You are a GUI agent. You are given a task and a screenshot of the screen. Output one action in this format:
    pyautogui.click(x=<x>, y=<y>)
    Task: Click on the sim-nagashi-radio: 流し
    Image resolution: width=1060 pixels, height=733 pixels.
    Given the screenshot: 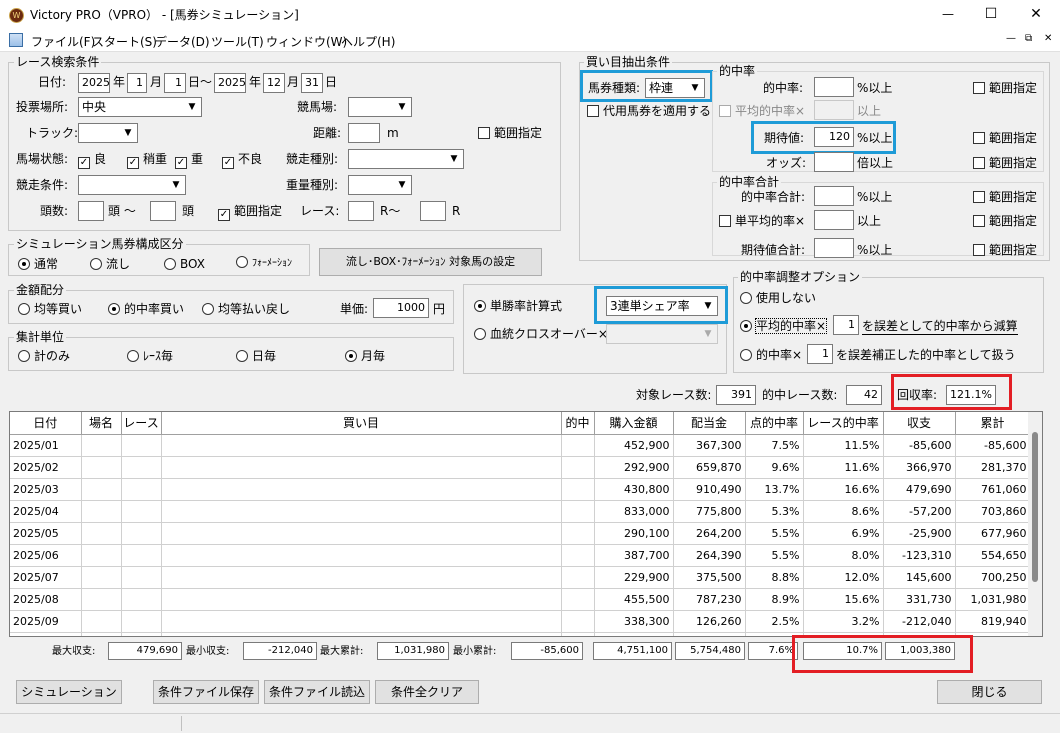 What is the action you would take?
    pyautogui.click(x=110, y=264)
    